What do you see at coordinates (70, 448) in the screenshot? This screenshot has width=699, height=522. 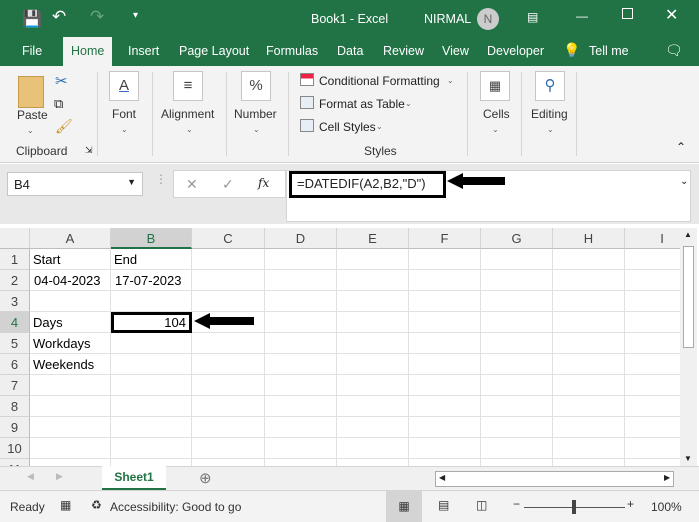 I see `cell-A10` at bounding box center [70, 448].